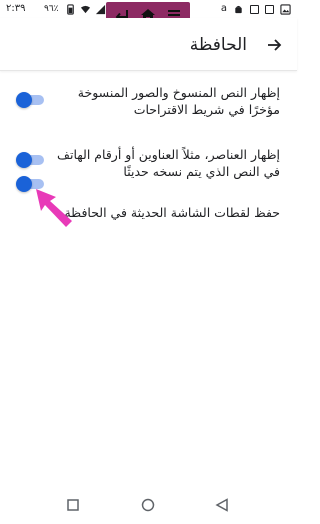 The width and height of the screenshot is (320, 524). I want to click on back-nav-button, so click(222, 505).